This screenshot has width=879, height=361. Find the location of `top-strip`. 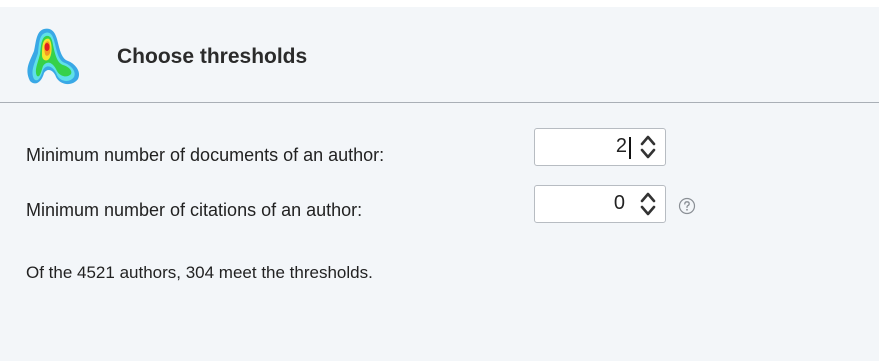

top-strip is located at coordinates (439, 3).